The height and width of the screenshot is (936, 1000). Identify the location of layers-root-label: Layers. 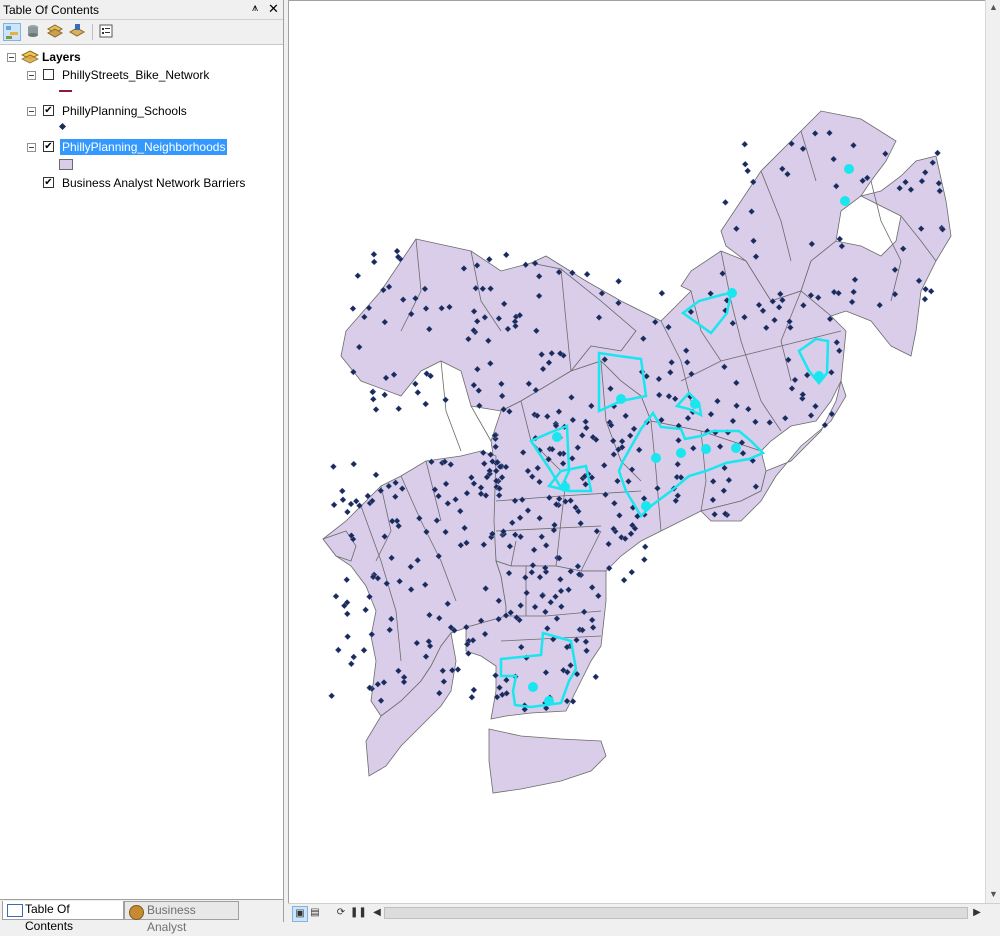
(61, 57).